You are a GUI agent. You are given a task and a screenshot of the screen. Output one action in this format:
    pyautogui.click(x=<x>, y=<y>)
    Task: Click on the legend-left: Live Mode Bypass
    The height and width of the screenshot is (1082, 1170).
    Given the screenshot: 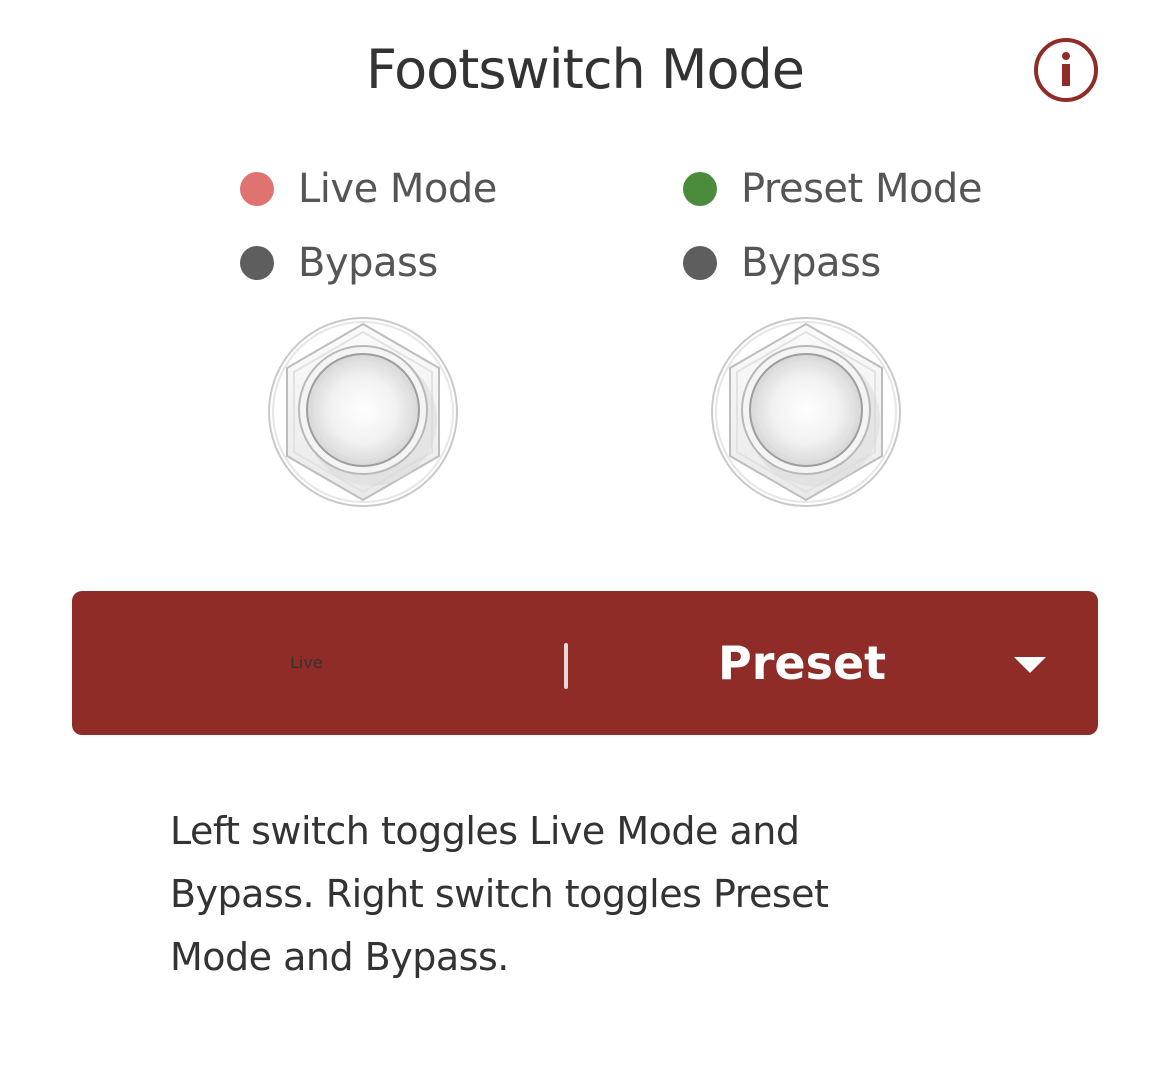 What is the action you would take?
    pyautogui.click(x=368, y=234)
    